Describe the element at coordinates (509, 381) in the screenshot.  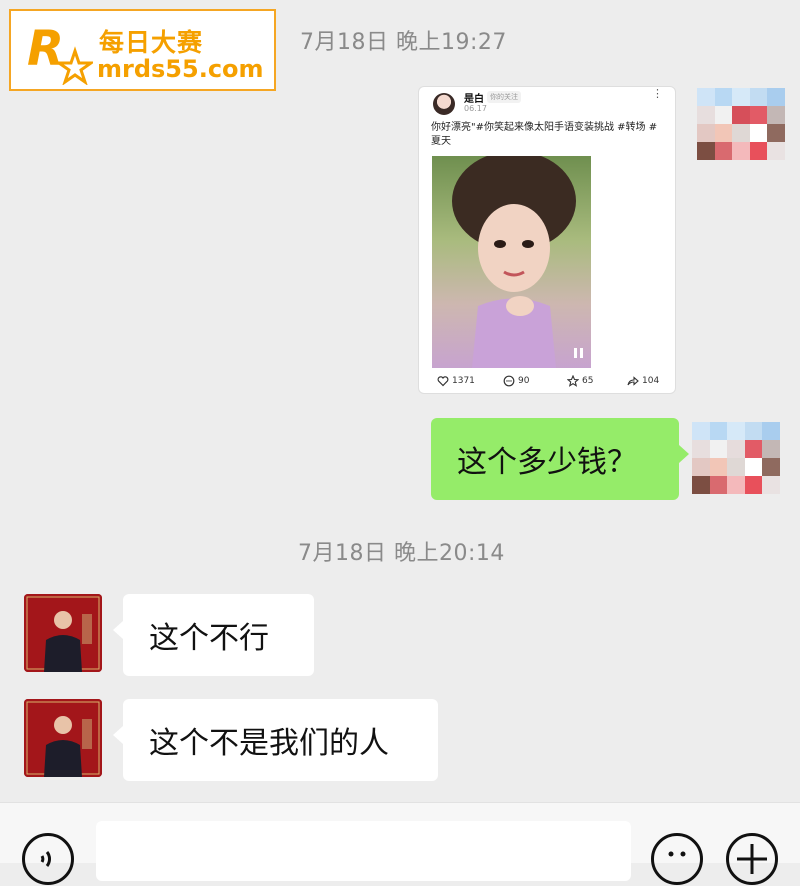
I see `comment-icon` at that location.